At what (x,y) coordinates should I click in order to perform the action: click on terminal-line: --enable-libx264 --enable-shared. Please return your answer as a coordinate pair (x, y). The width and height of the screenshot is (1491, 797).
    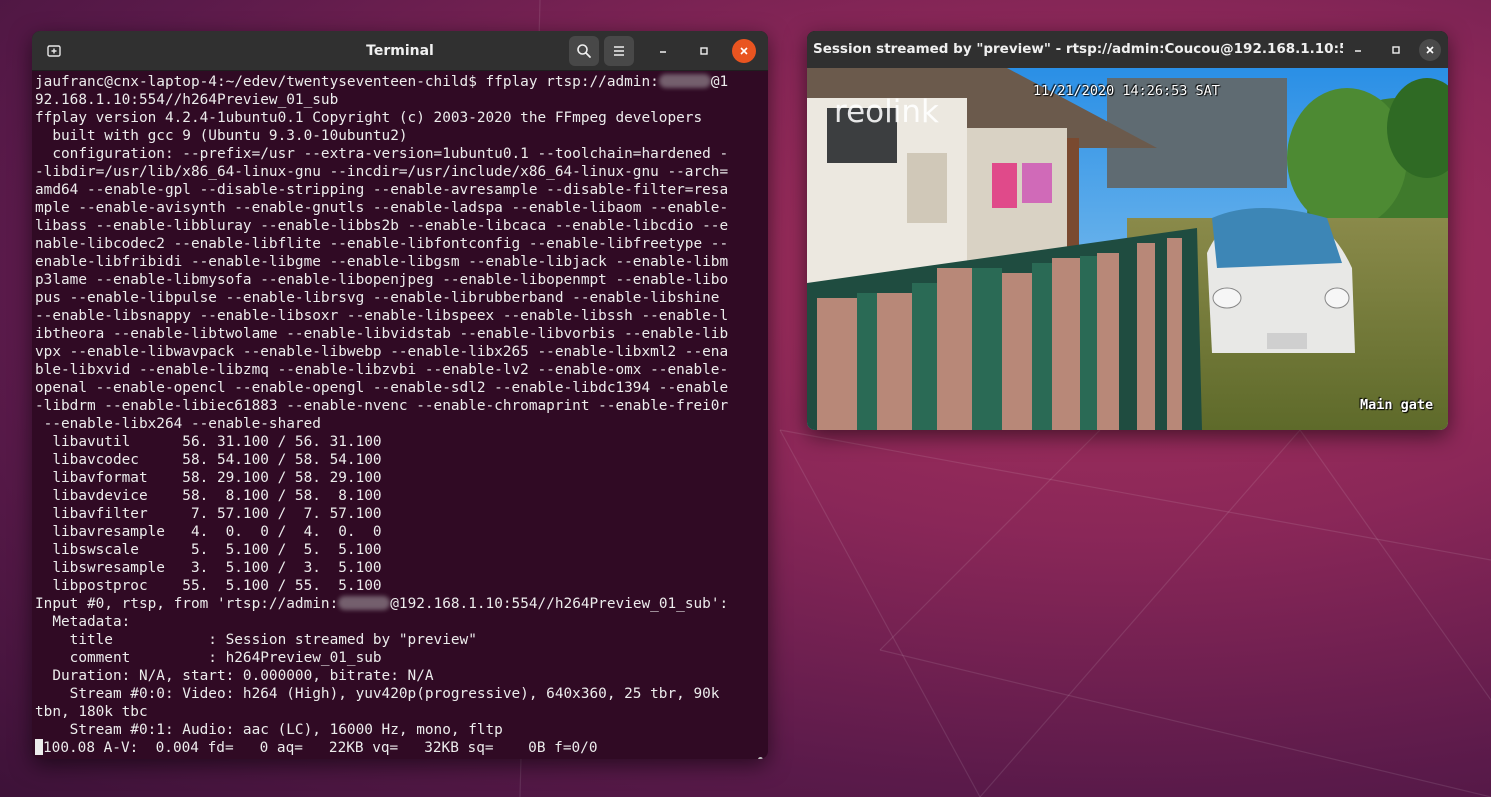
    Looking at the image, I should click on (401, 424).